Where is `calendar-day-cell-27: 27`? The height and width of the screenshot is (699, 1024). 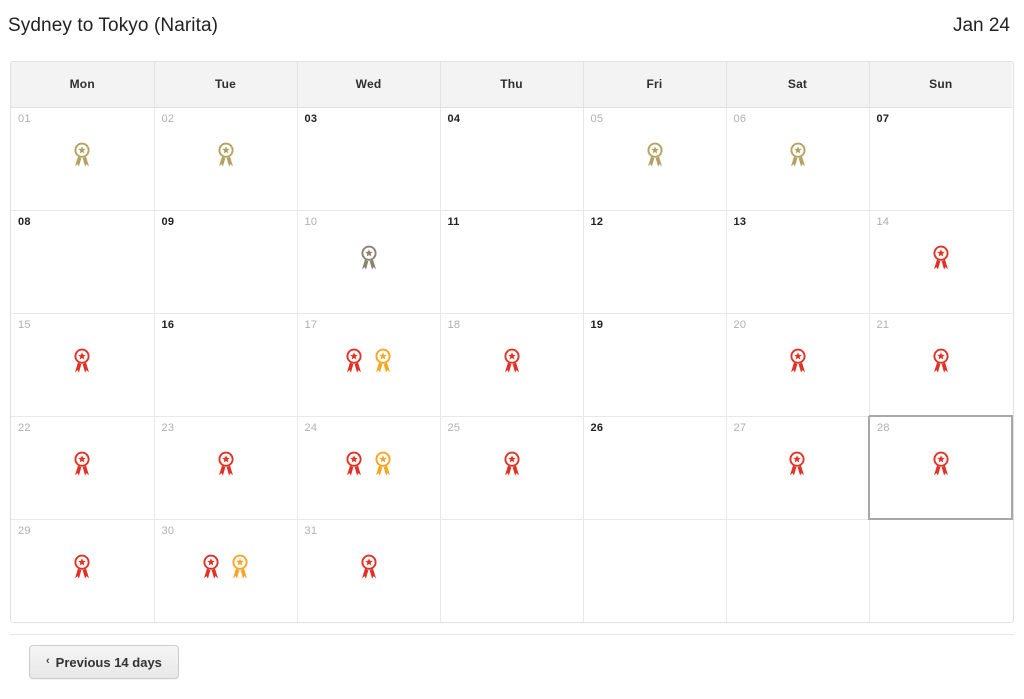
calendar-day-cell-27: 27 is located at coordinates (798, 468).